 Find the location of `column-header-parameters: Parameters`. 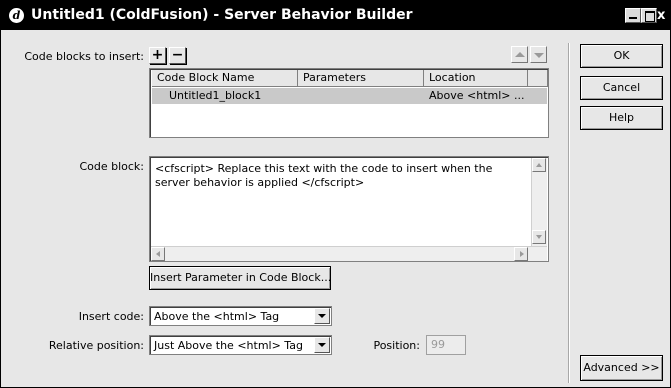

column-header-parameters: Parameters is located at coordinates (361, 78).